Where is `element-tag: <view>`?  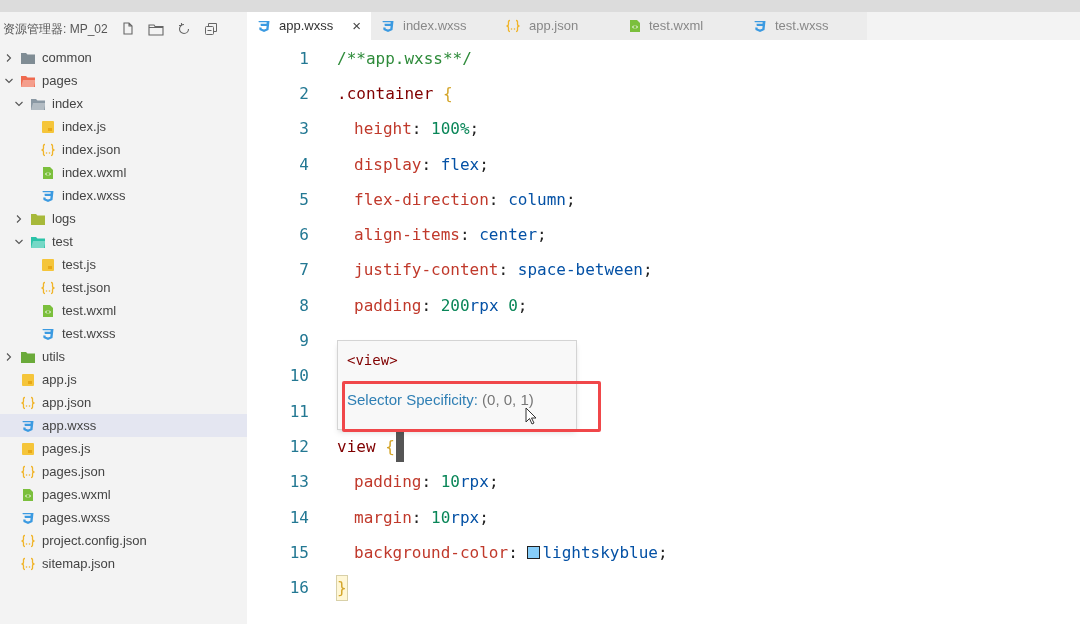 element-tag: <view> is located at coordinates (461, 360).